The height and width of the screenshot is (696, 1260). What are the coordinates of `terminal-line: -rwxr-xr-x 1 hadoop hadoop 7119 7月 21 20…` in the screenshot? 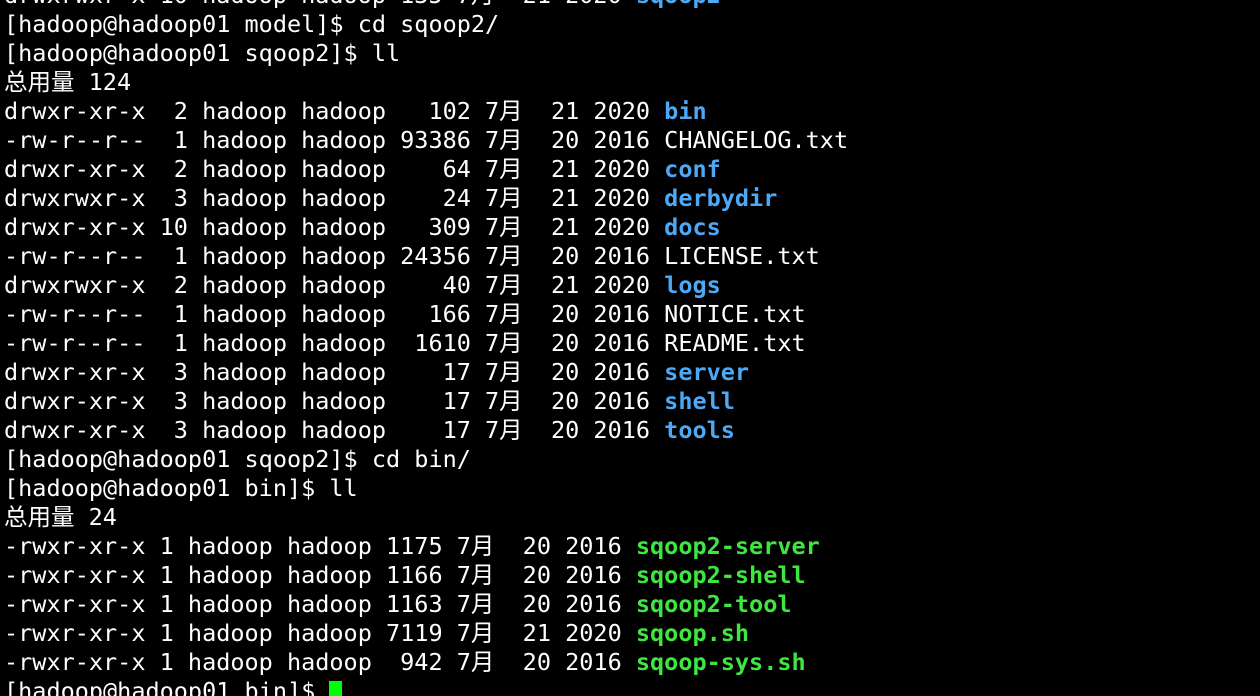 It's located at (426, 633).